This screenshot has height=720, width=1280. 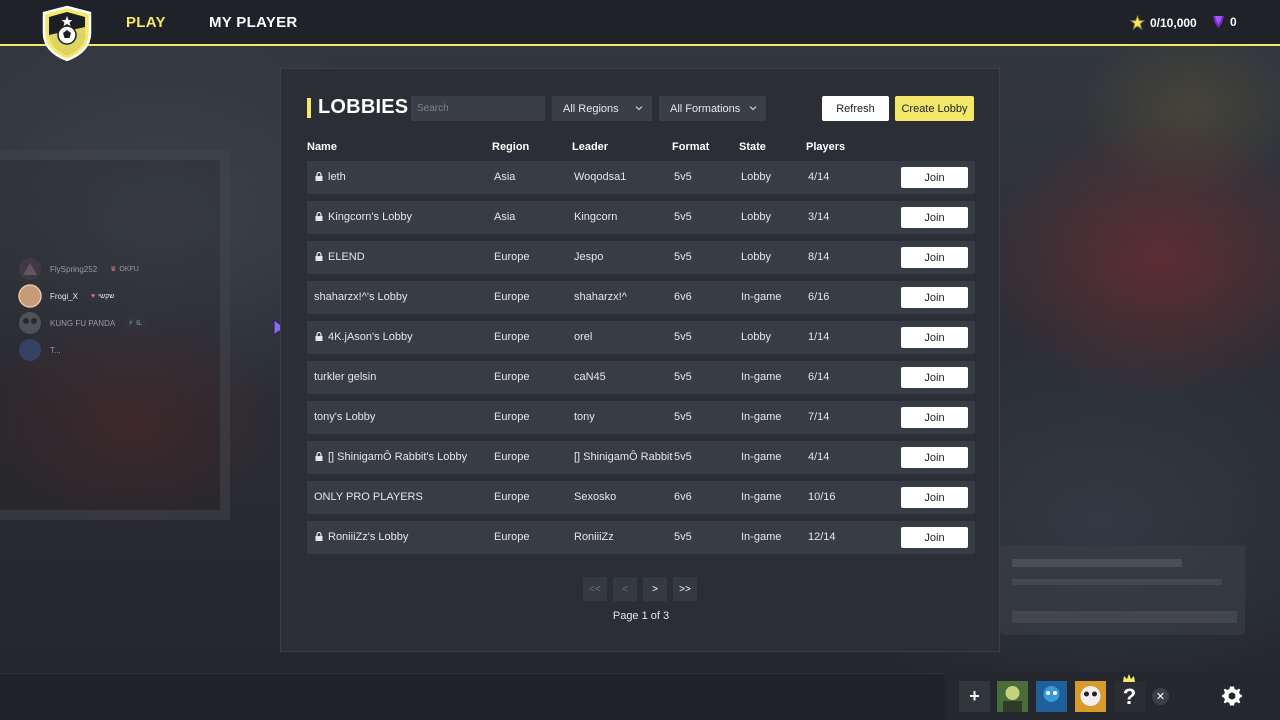 I want to click on lobby-leader: RoniiiZz, so click(x=594, y=537).